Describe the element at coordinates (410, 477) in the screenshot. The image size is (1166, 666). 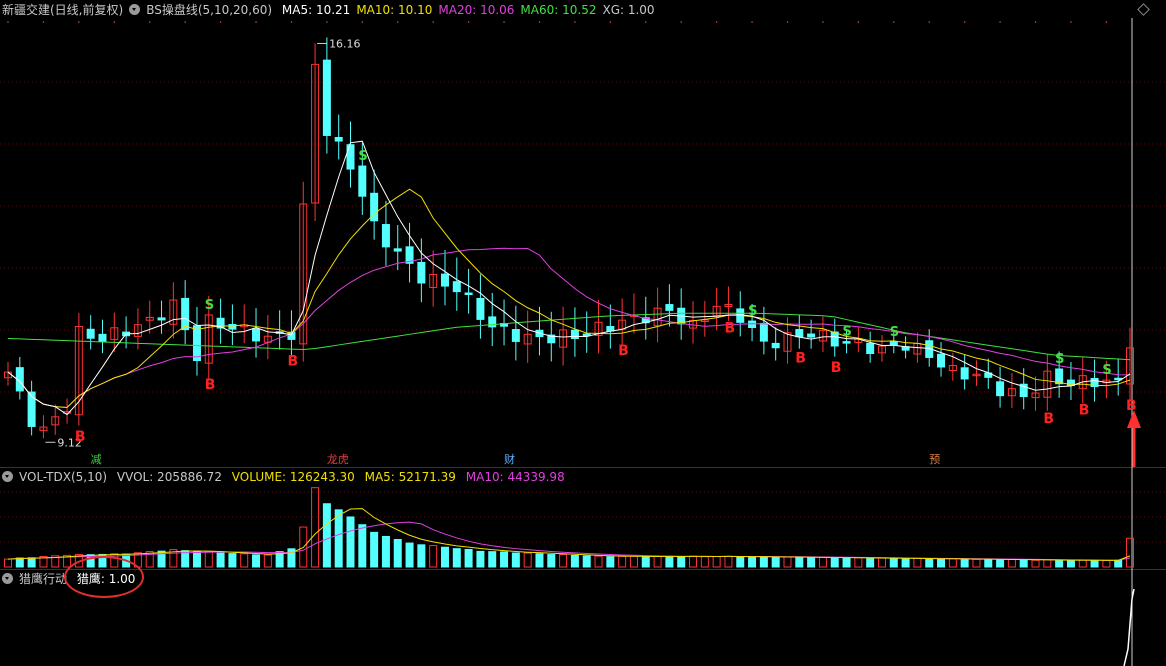
I see `vol-ma5-label: MA5: 52171.39` at that location.